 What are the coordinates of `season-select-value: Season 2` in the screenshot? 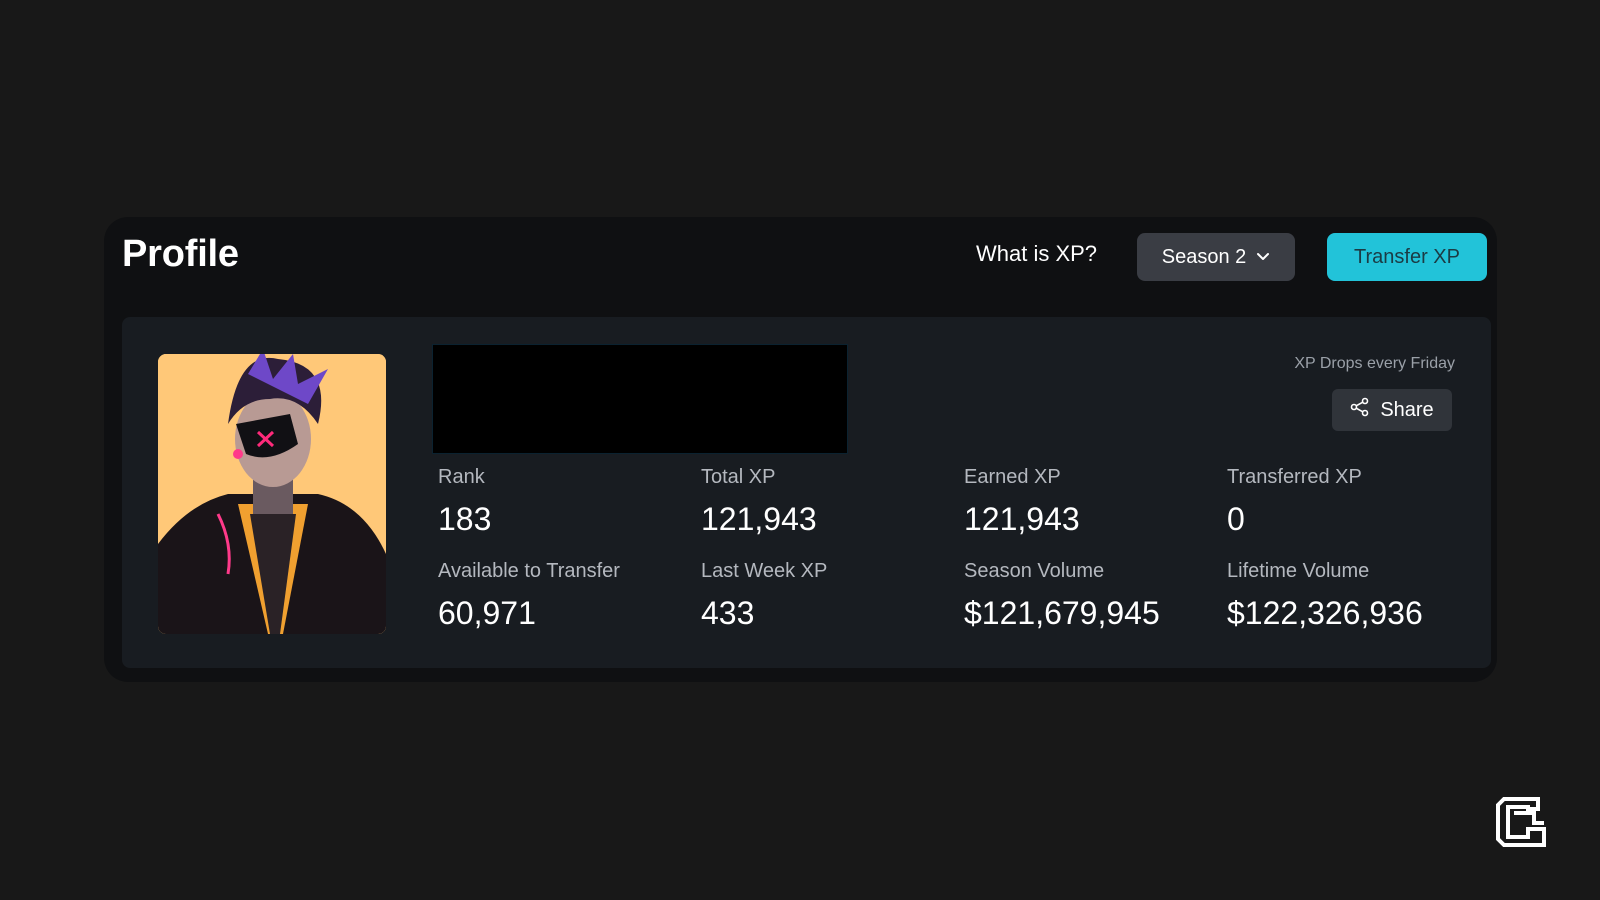 It's located at (1204, 256).